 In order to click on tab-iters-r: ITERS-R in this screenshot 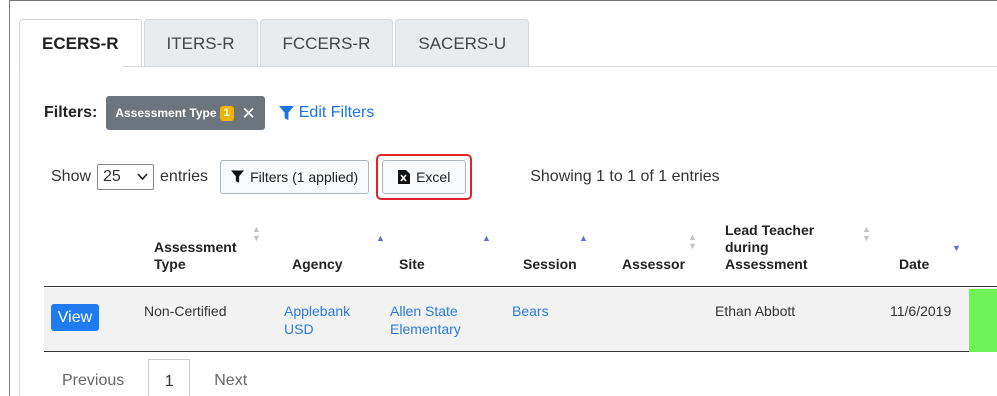, I will do `click(200, 43)`.